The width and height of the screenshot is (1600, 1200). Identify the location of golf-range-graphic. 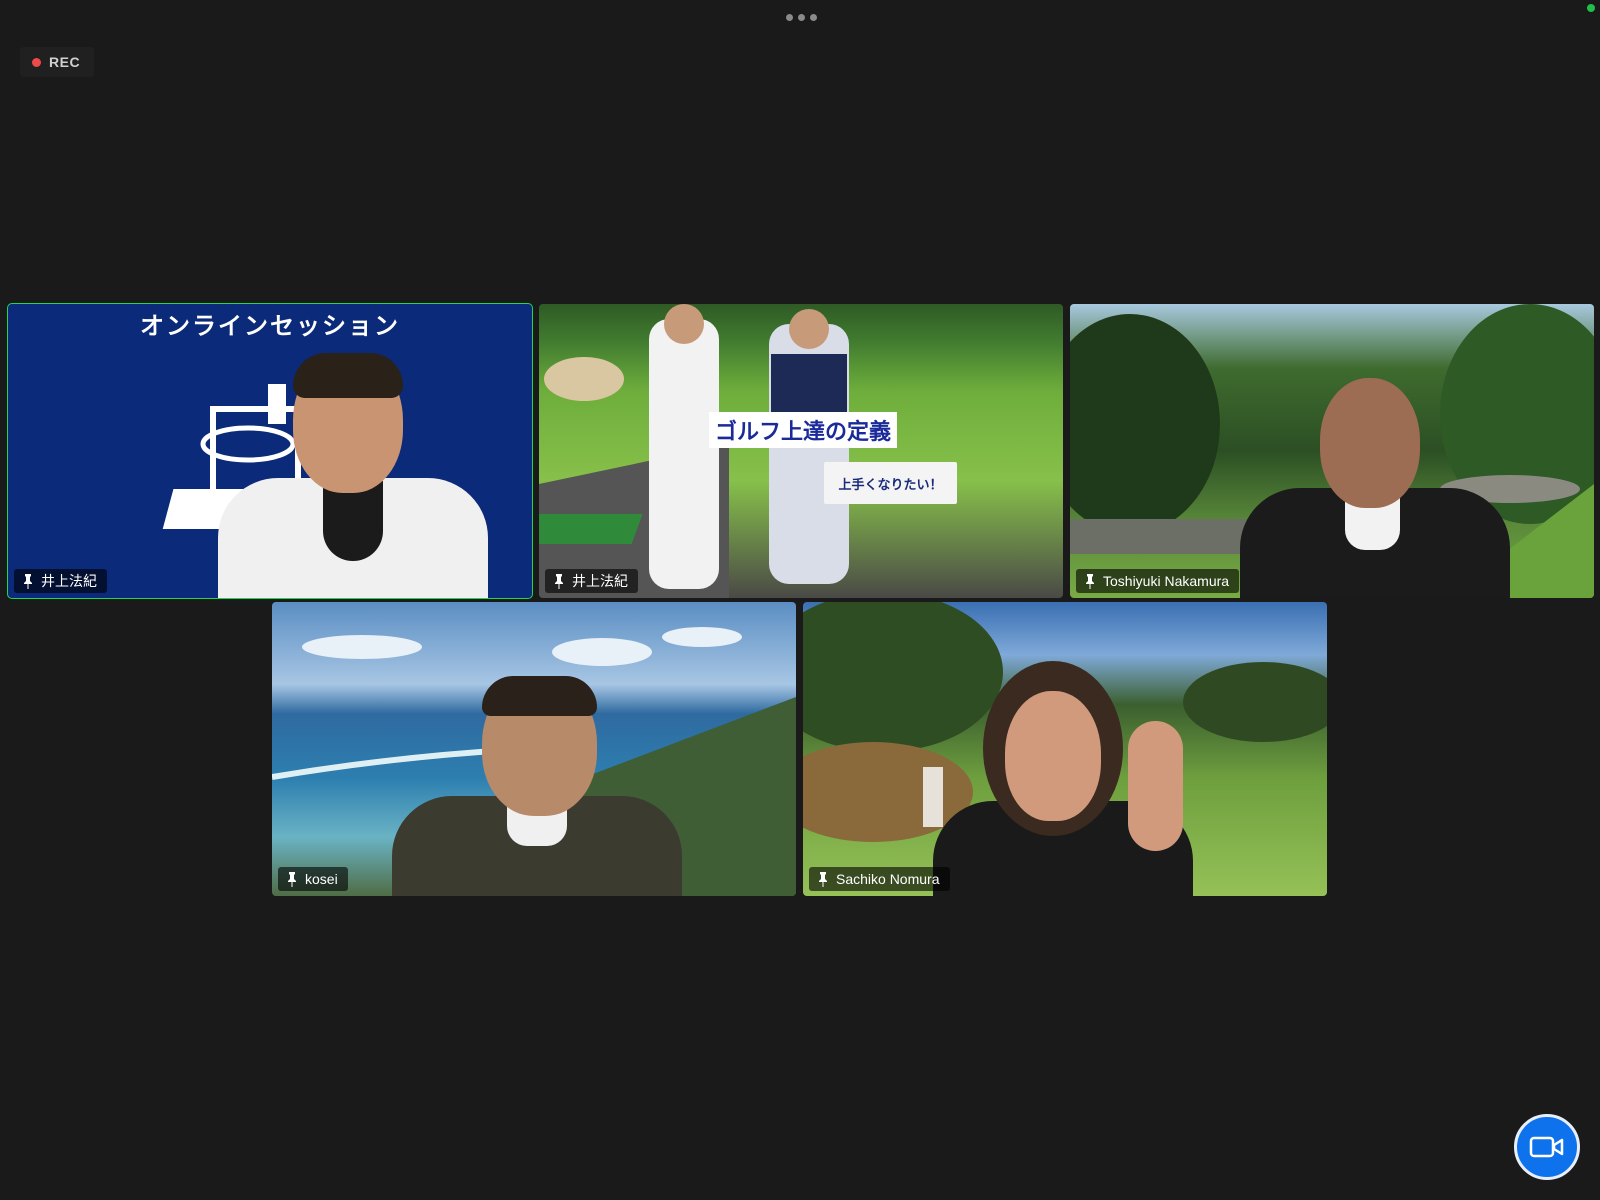
(694, 451).